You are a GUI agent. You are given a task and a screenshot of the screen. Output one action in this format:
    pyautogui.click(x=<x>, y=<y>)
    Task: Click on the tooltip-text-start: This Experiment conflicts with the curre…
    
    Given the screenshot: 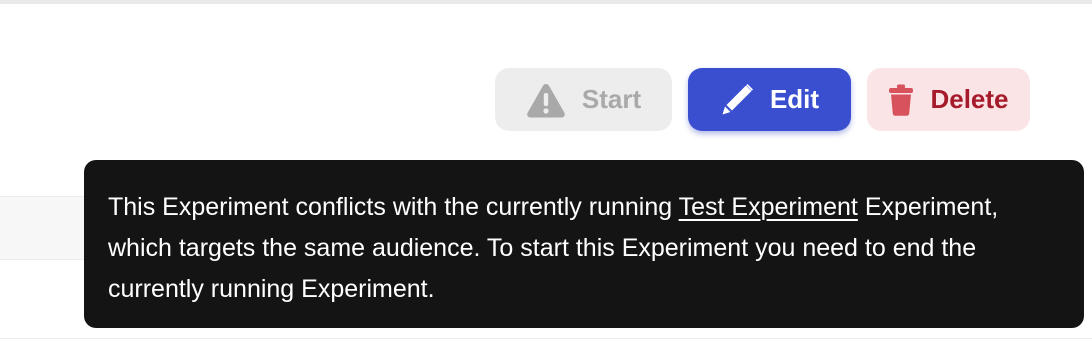 What is the action you would take?
    pyautogui.click(x=393, y=207)
    